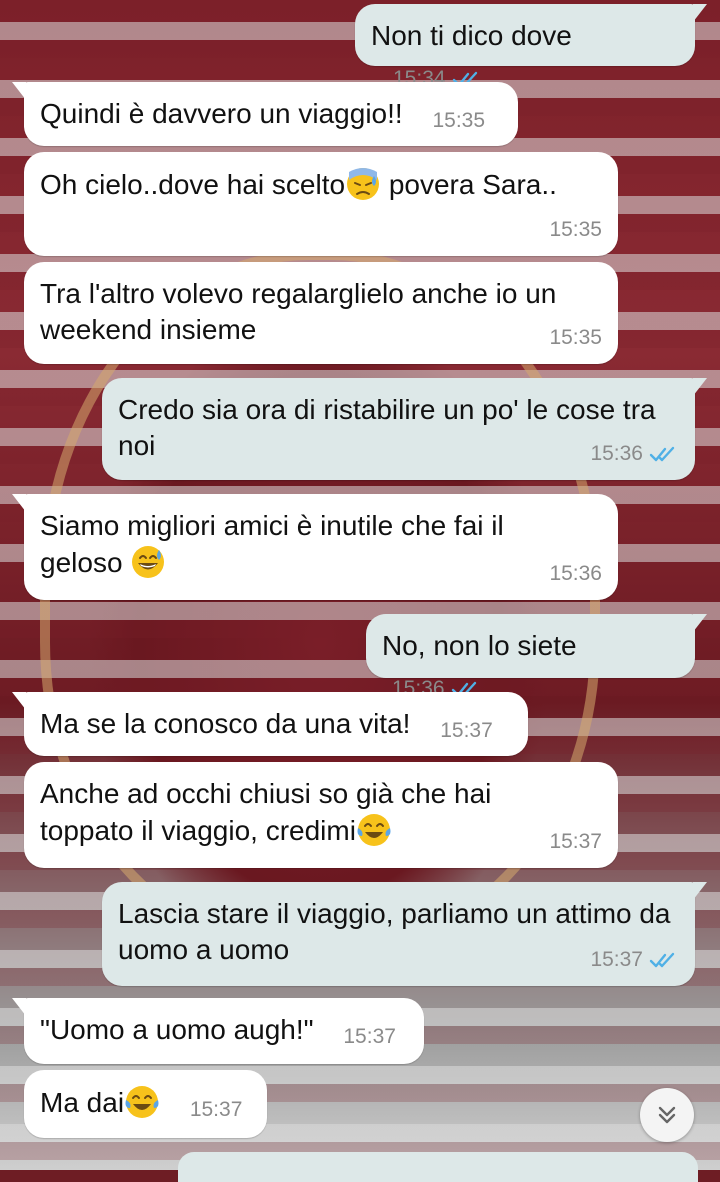  What do you see at coordinates (321, 184) in the screenshot?
I see `message-text: Oh cielo..dove hai scelto povera Sara..` at bounding box center [321, 184].